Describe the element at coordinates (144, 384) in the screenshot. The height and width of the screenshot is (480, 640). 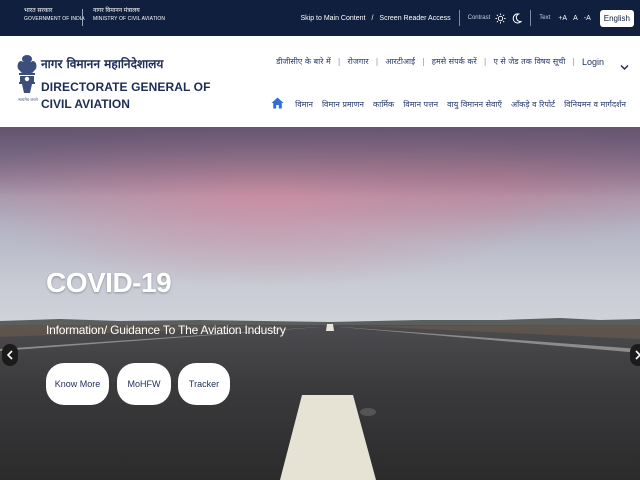
I see `mohfw-button: MoHFW` at that location.